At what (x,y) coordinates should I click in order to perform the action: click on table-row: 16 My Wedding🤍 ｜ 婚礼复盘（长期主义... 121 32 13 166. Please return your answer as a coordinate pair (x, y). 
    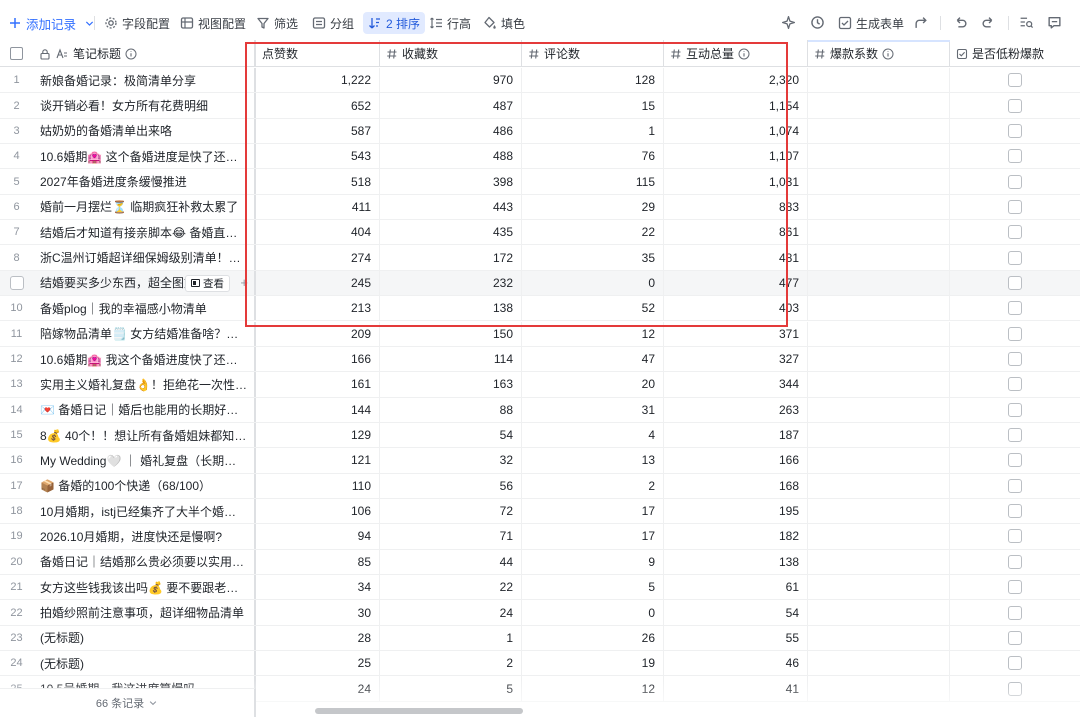
    Looking at the image, I should click on (540, 461).